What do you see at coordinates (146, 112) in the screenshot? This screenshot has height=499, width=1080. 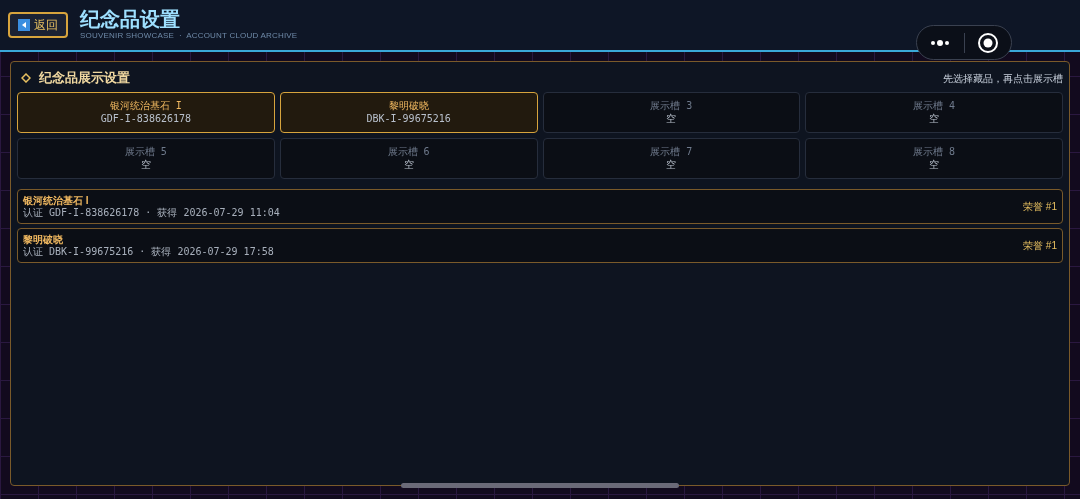 I see `showcase-slot: 银河统治基石 I GDF-I-838626178` at bounding box center [146, 112].